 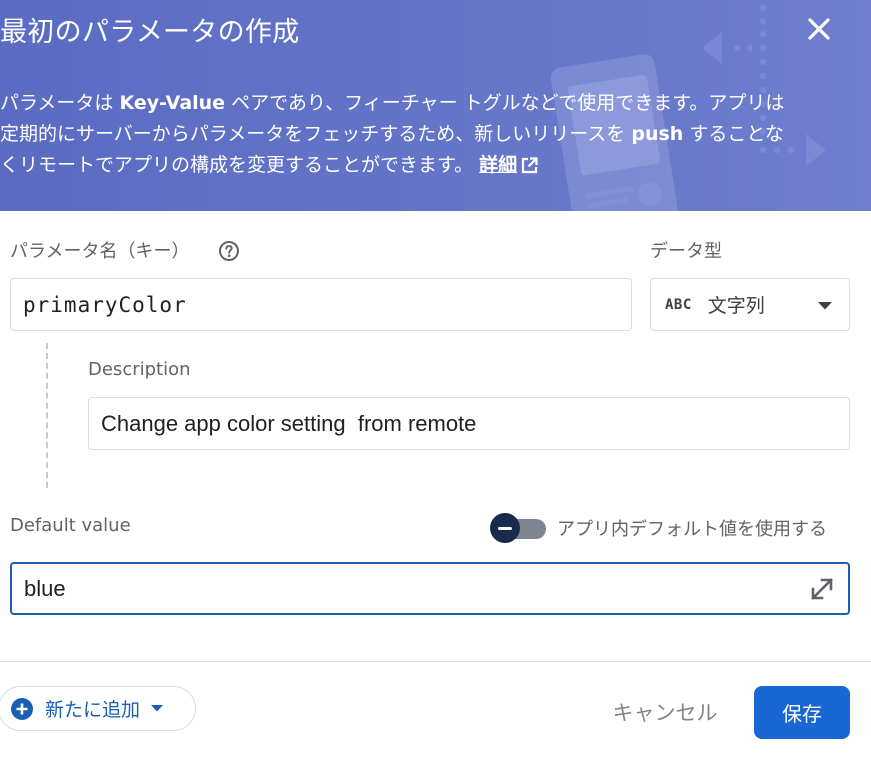 I want to click on learn-more-label: 詳細, so click(x=498, y=165).